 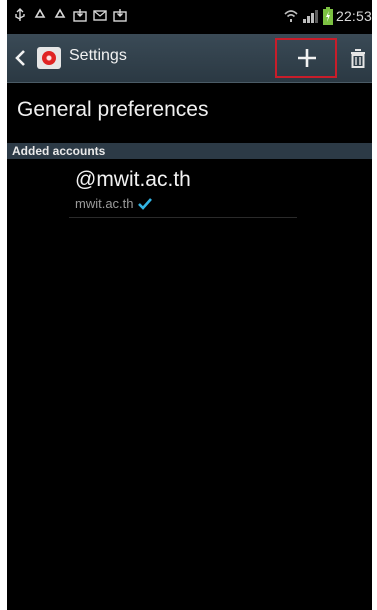 I want to click on delete-account-button, so click(x=358, y=58).